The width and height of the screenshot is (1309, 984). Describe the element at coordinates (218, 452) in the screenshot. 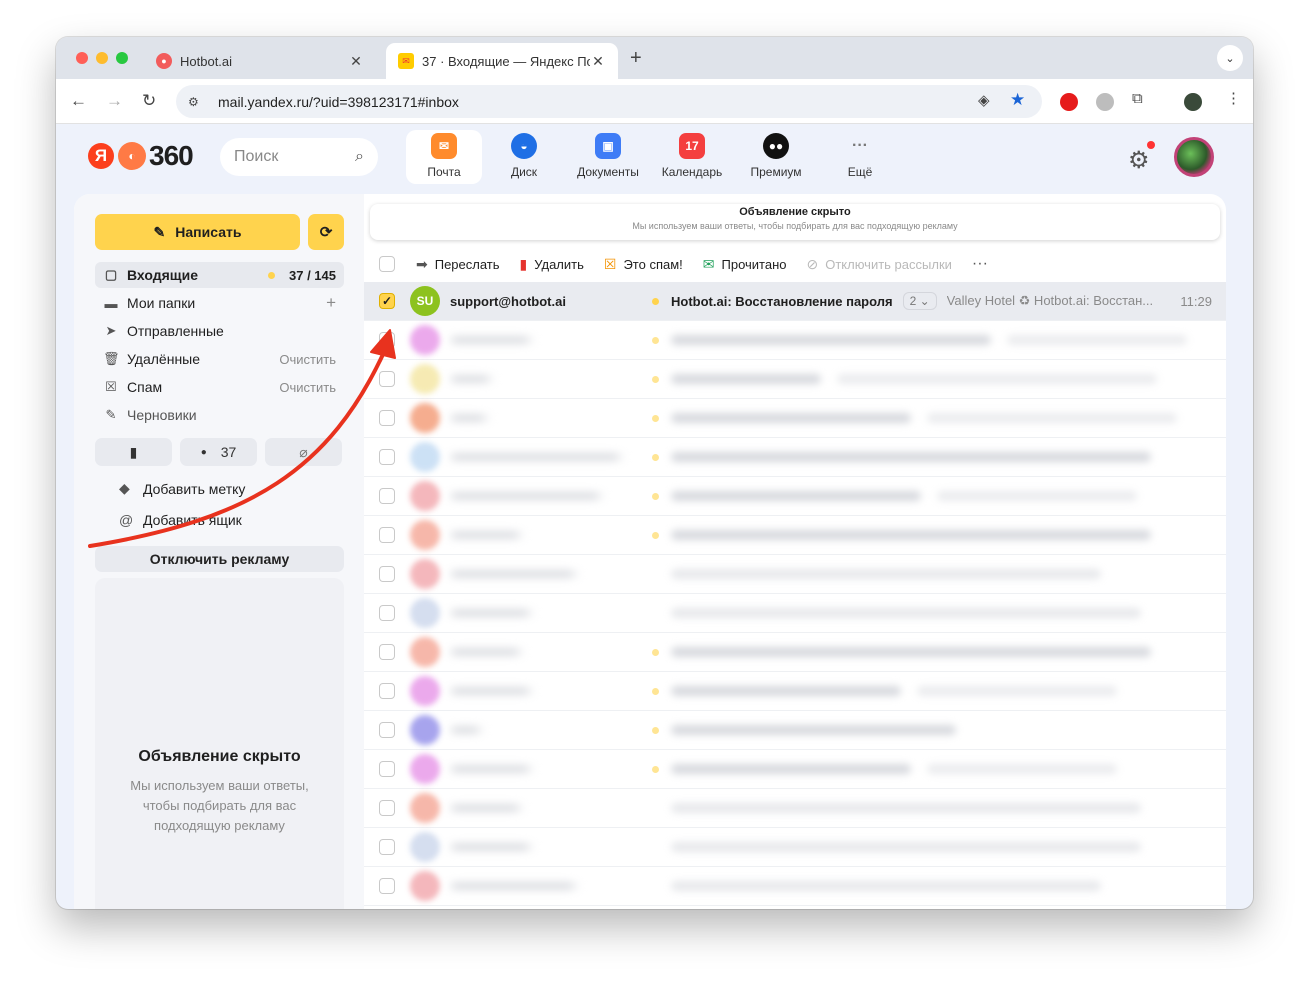

I see `unread-filter: ● 37` at that location.